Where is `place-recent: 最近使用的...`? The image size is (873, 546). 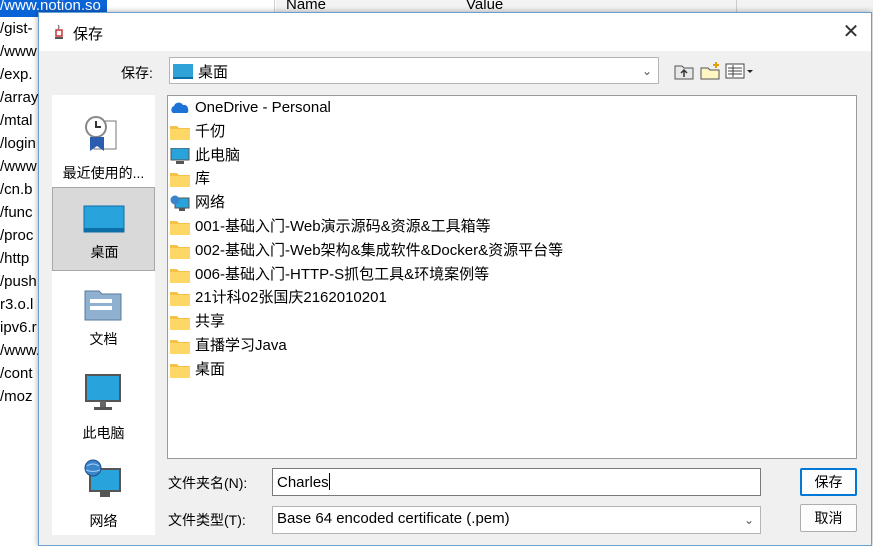
place-recent: 最近使用的... is located at coordinates (103, 145).